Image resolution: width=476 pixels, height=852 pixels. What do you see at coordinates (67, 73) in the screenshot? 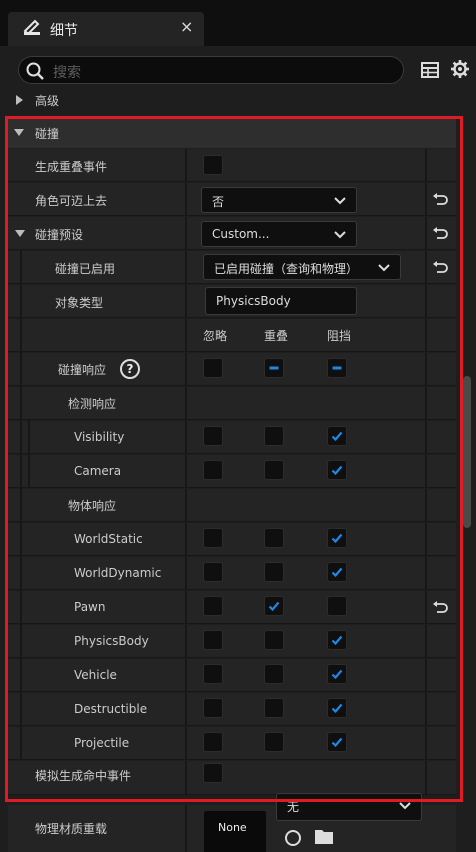
I see `search-placeholder: 搜索` at bounding box center [67, 73].